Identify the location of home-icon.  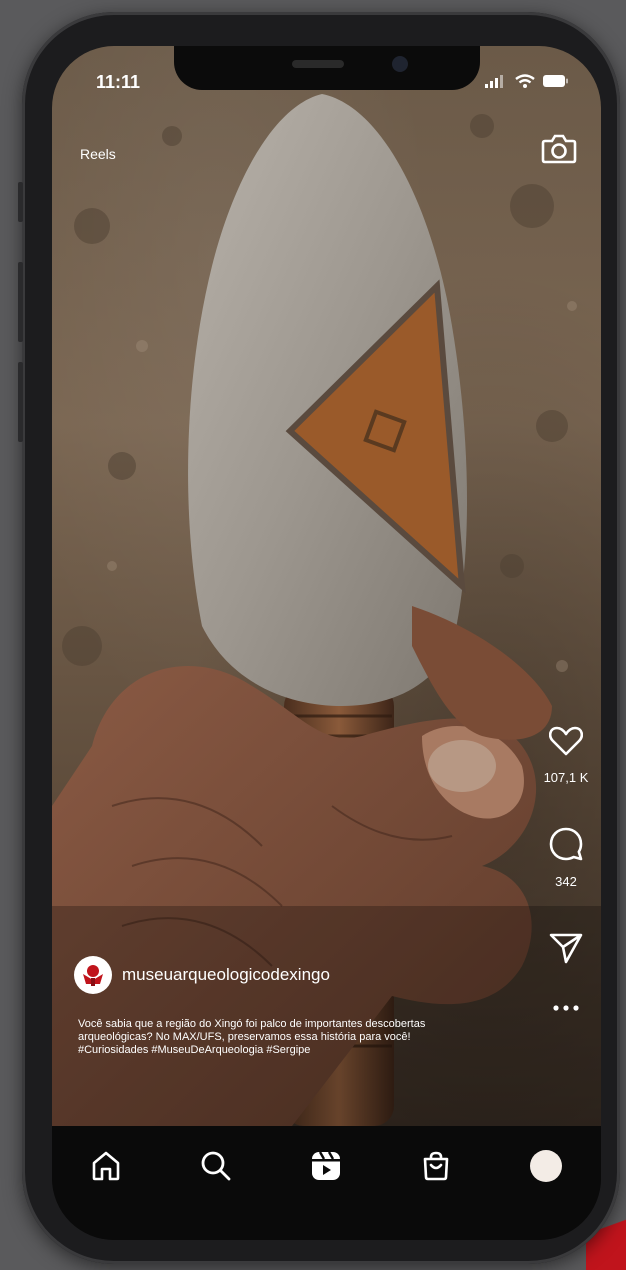
(106, 1166).